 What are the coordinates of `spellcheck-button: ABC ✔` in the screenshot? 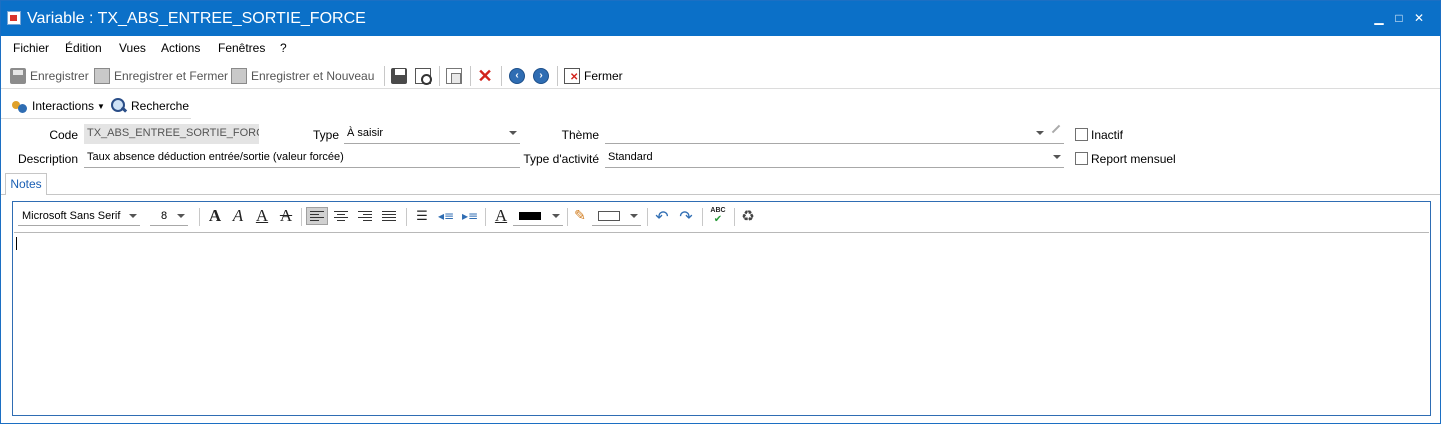 It's located at (718, 216).